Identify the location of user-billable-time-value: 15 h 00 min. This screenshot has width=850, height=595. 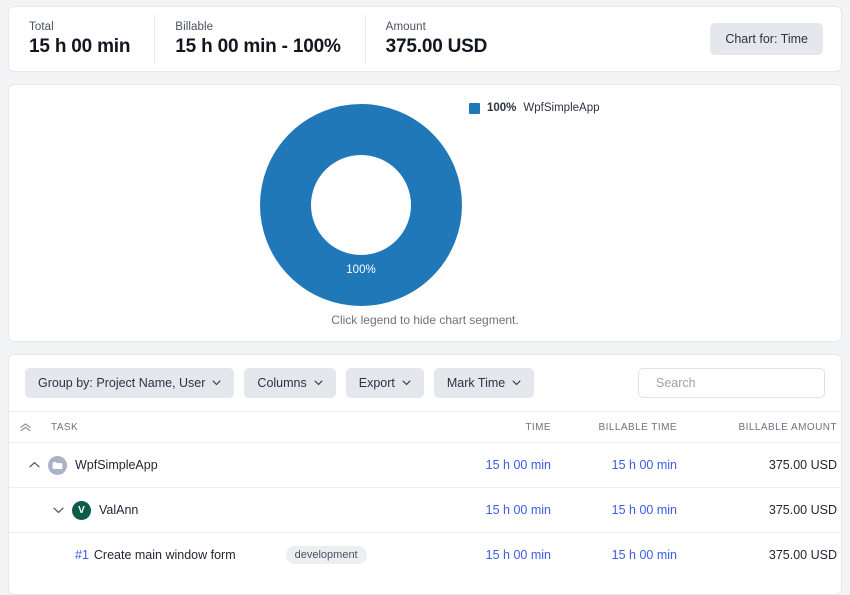
(644, 510).